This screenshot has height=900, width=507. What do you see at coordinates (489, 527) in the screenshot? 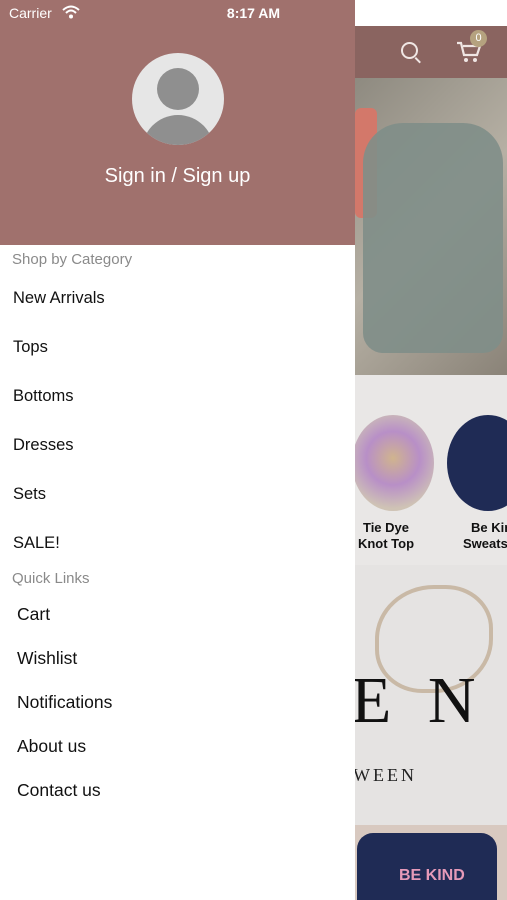
I see `product-name-line: Be Kin` at bounding box center [489, 527].